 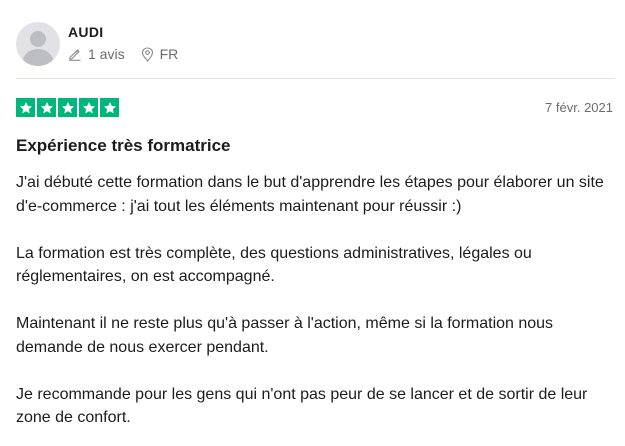 I want to click on reviewer-country: FR, so click(x=160, y=54).